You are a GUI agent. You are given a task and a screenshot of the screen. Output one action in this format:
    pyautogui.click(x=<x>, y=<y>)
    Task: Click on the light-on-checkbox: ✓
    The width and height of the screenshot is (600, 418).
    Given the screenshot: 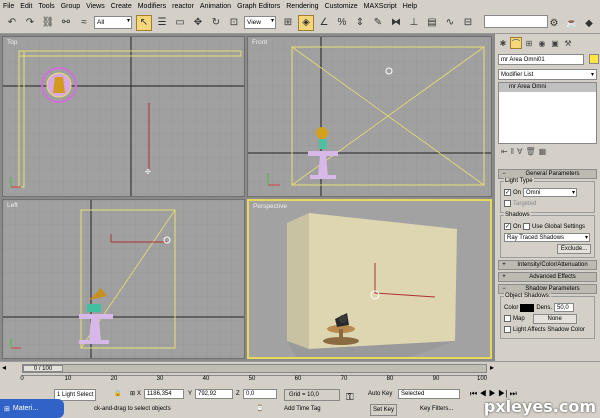 What is the action you would take?
    pyautogui.click(x=507, y=192)
    